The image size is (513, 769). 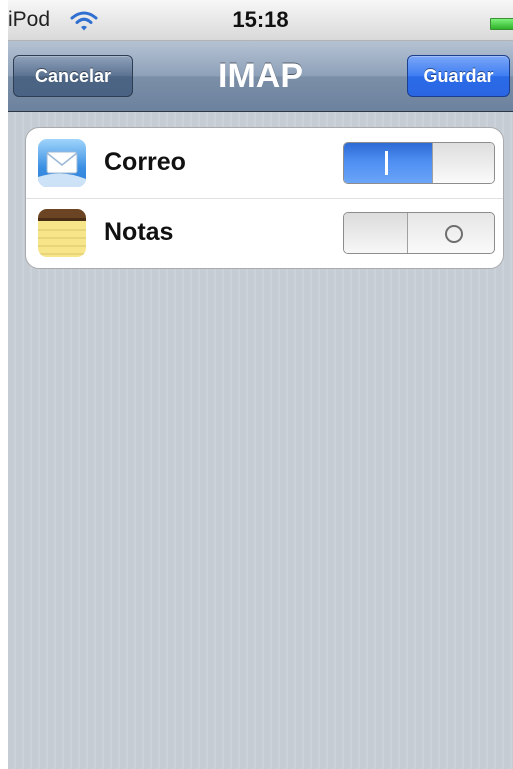 I want to click on notes-icon, so click(x=62, y=233).